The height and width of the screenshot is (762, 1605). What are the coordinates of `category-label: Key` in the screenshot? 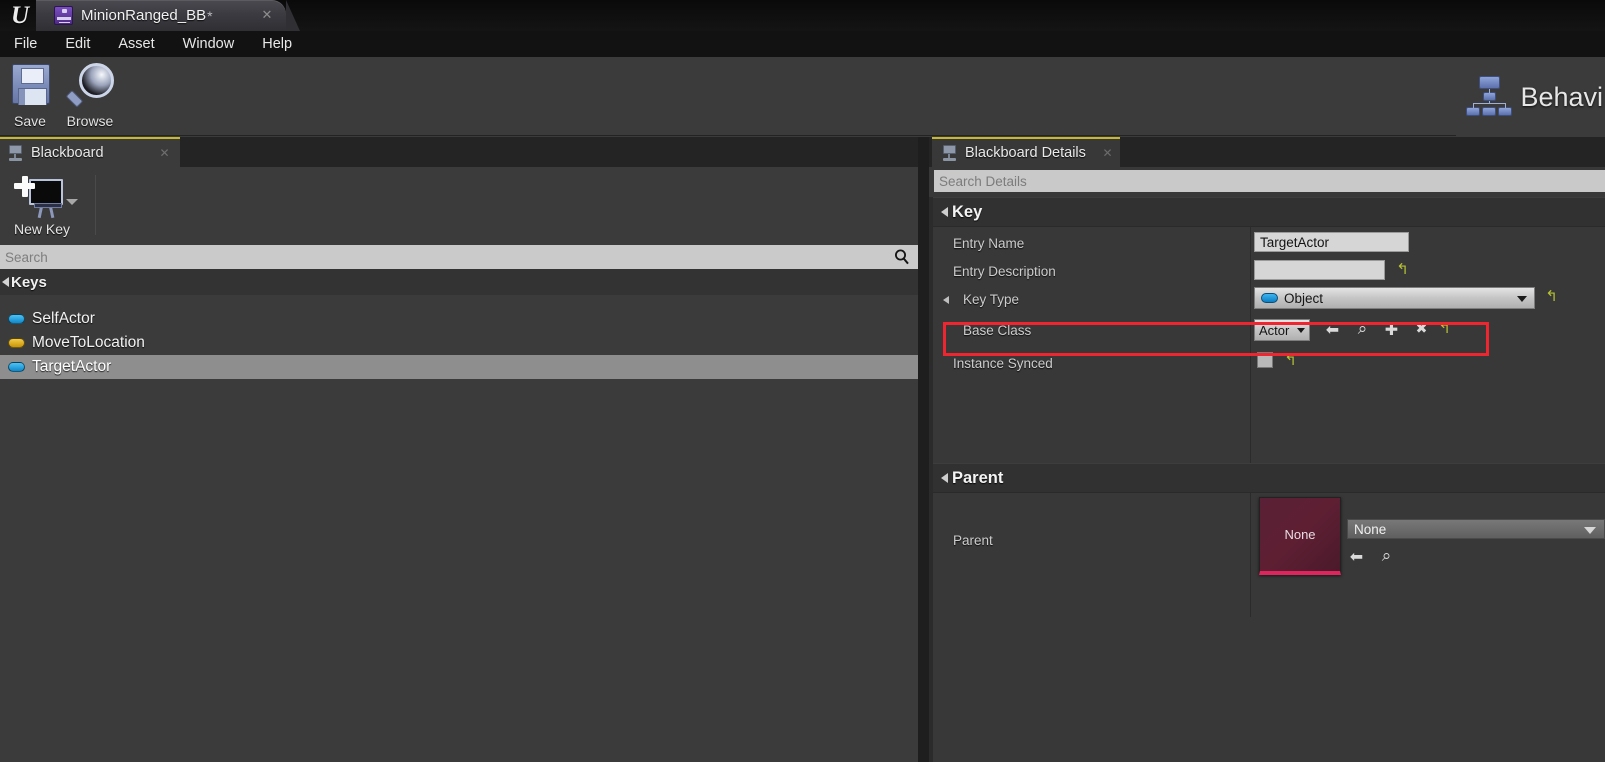 It's located at (967, 211).